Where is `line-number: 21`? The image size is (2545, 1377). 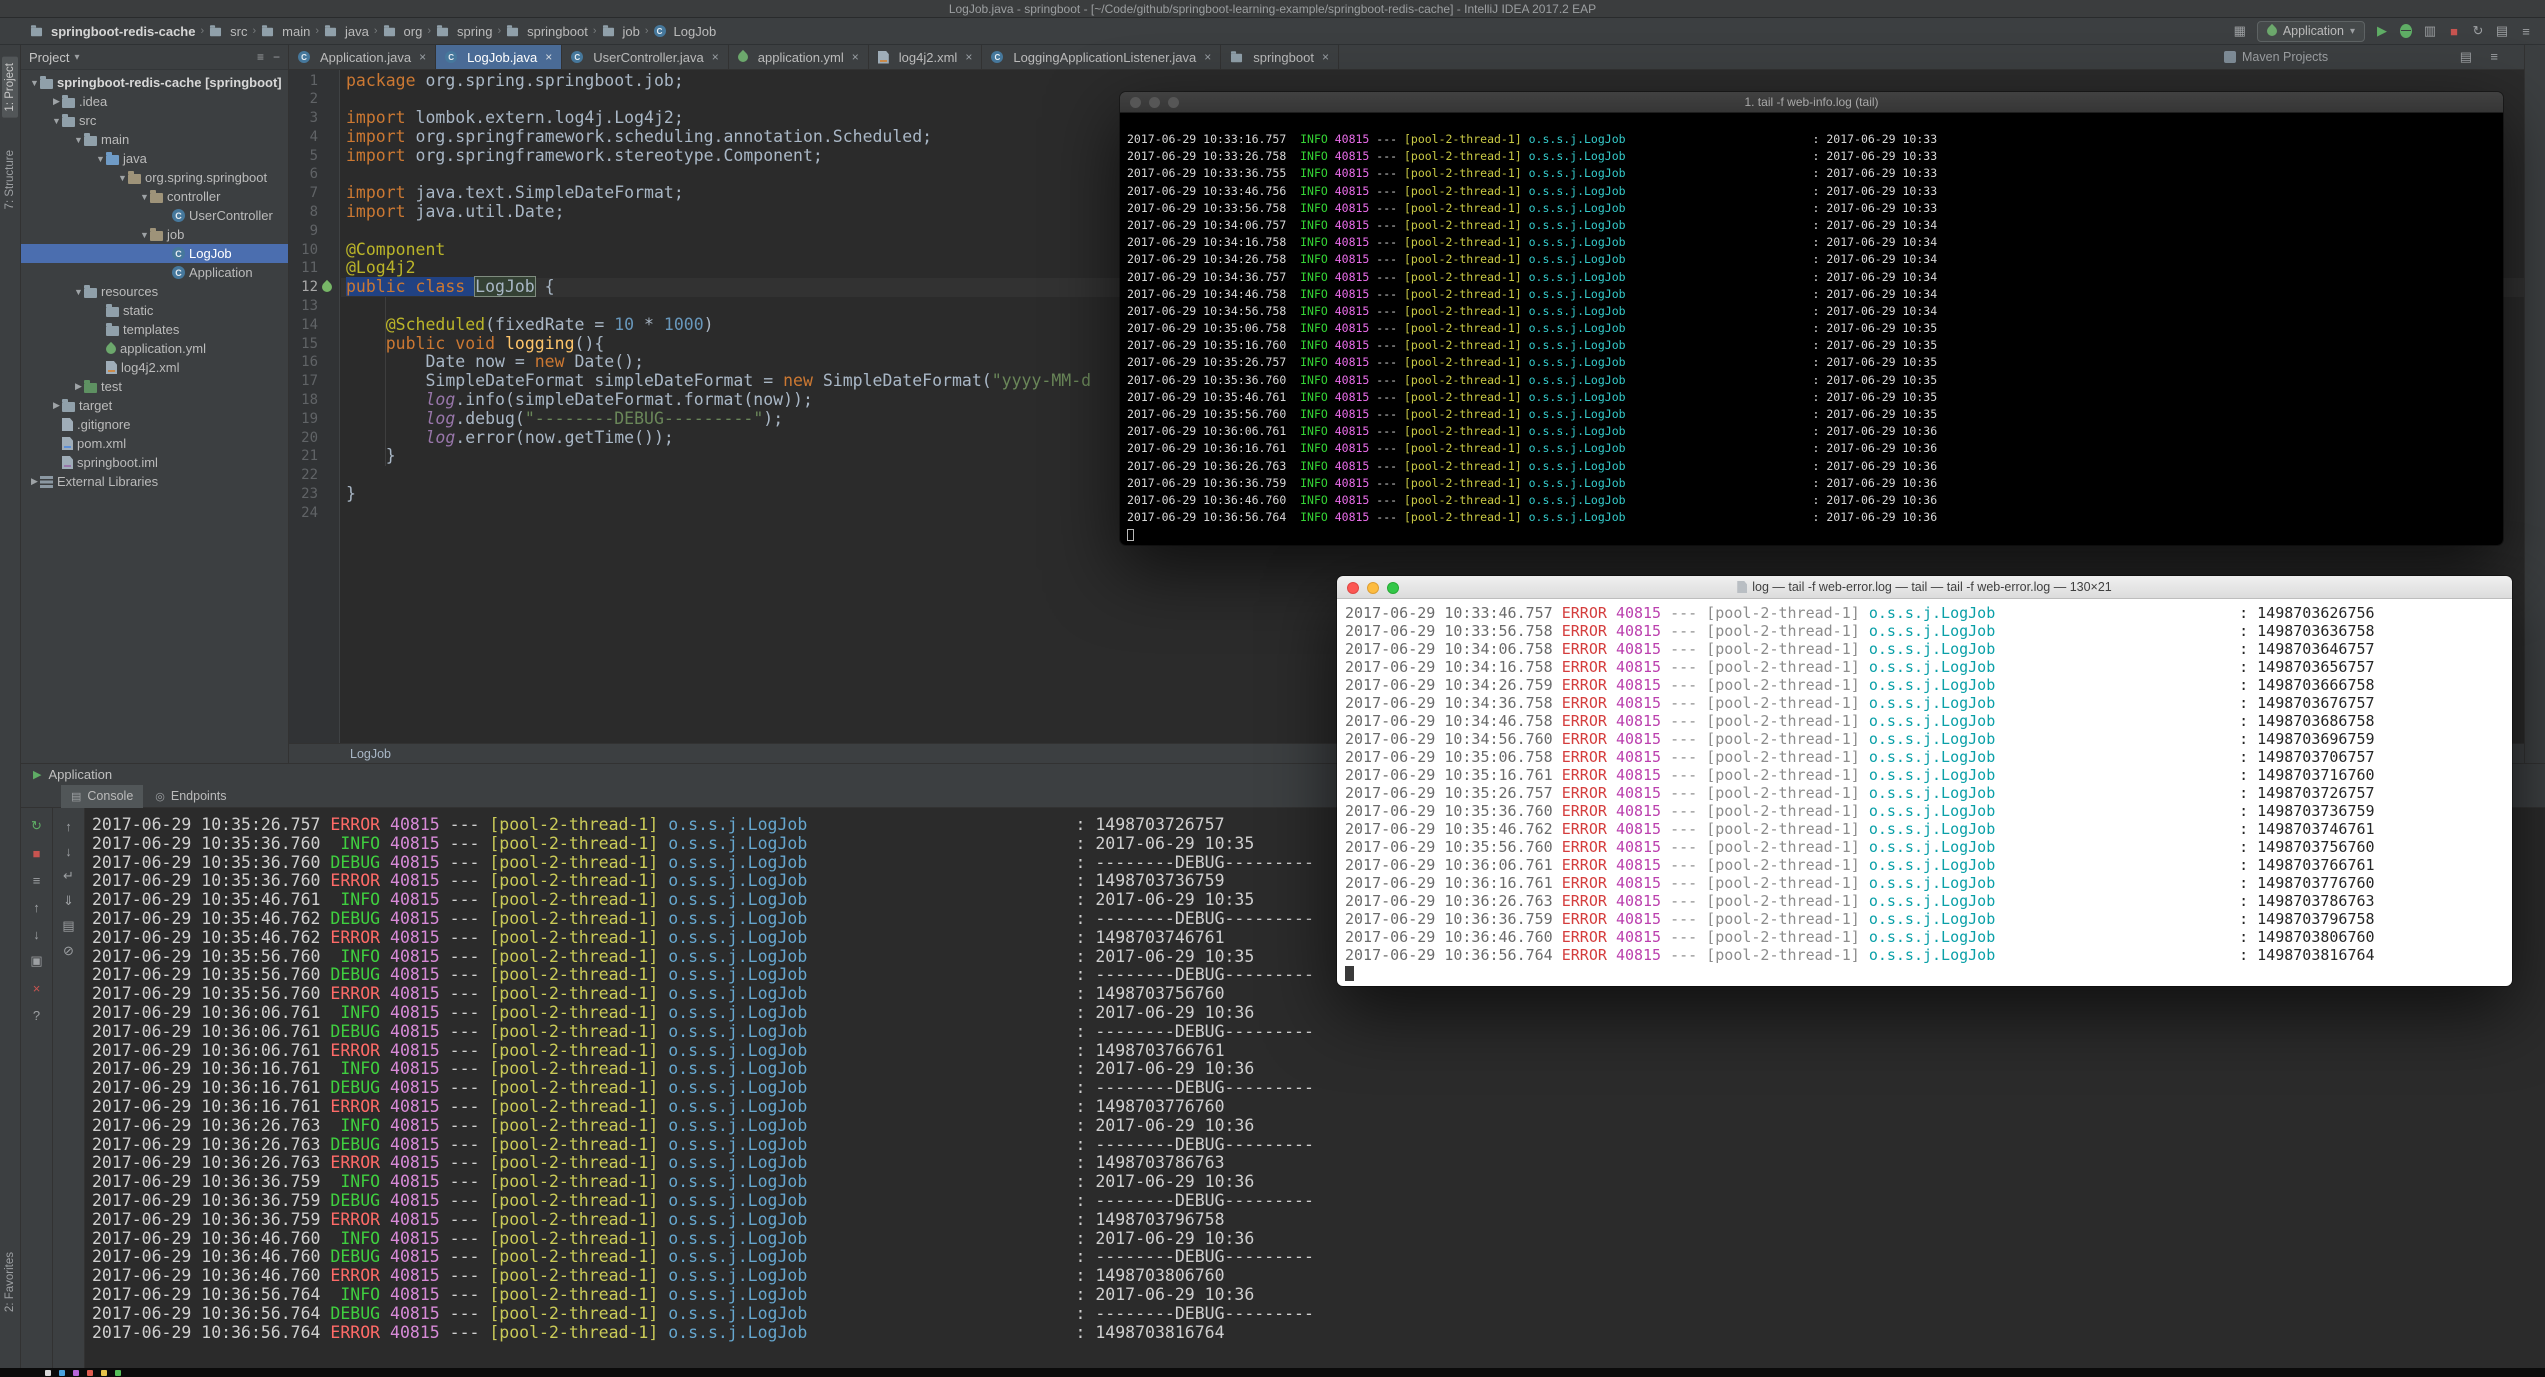
line-number: 21 is located at coordinates (314, 456).